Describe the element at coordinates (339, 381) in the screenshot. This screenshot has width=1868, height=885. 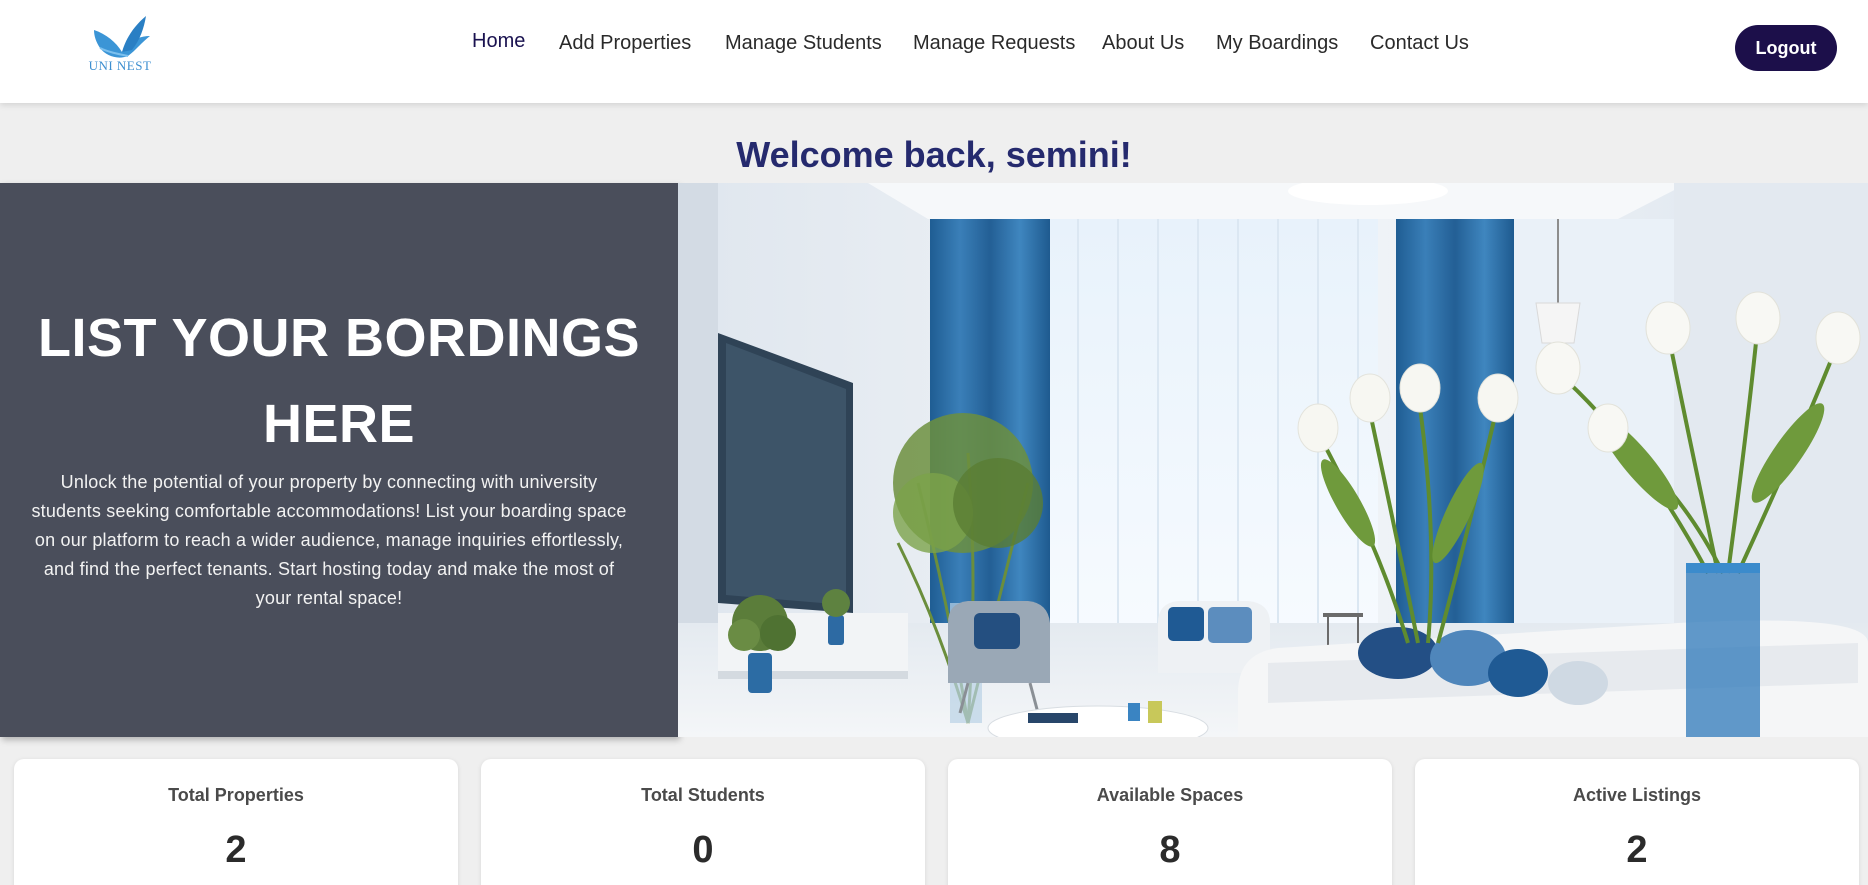
I see `hero-title: LIST YOUR BORDINGS HERE` at that location.